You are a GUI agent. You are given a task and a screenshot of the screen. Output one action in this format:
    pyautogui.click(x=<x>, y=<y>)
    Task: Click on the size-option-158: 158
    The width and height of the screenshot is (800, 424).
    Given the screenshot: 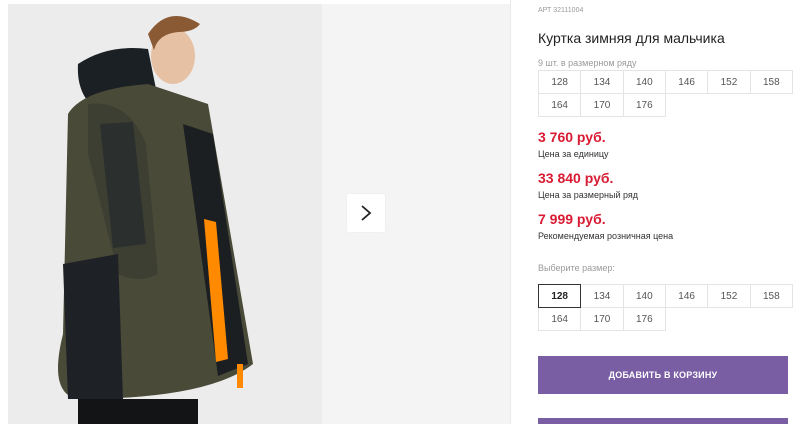 What is the action you would take?
    pyautogui.click(x=771, y=296)
    